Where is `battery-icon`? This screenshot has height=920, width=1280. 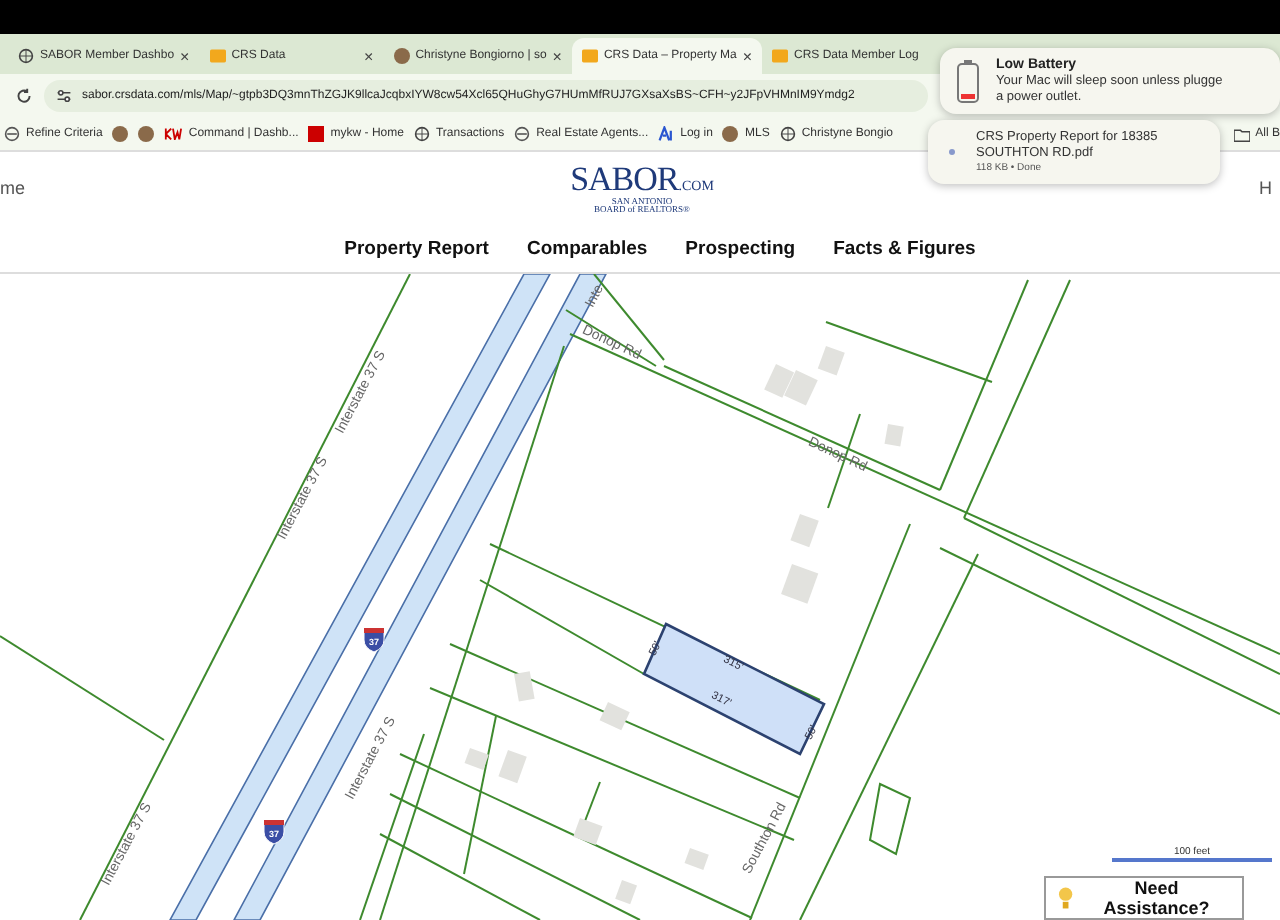 battery-icon is located at coordinates (968, 81).